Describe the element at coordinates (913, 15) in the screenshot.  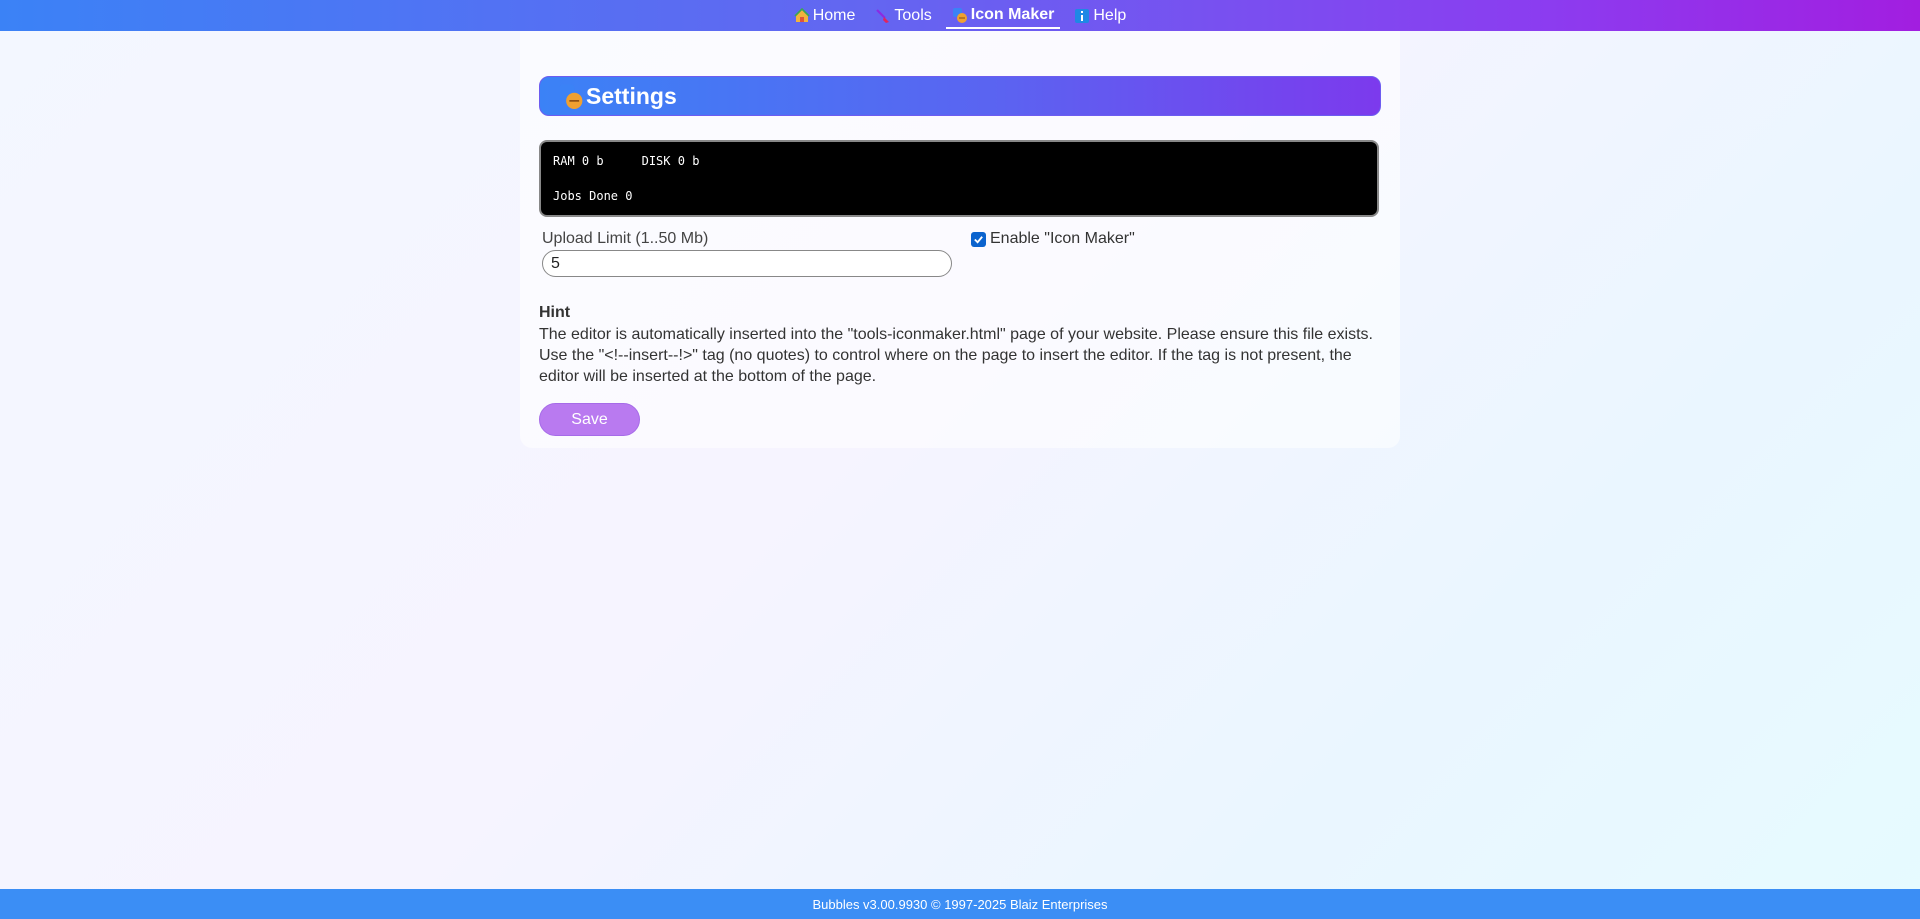
I see `nav-tools-label: Tools` at that location.